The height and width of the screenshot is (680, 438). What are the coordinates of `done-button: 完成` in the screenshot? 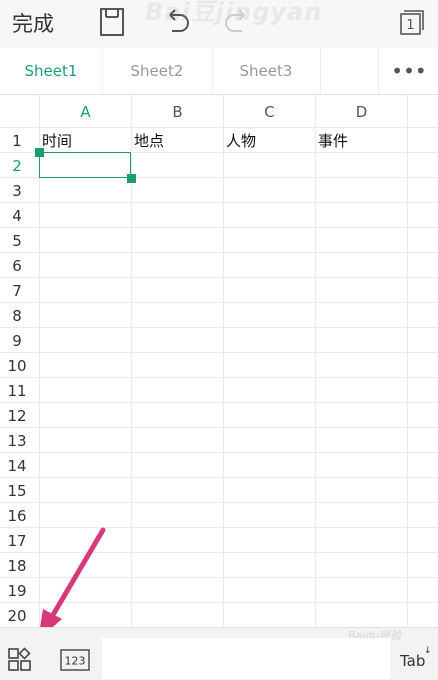 It's located at (33, 23).